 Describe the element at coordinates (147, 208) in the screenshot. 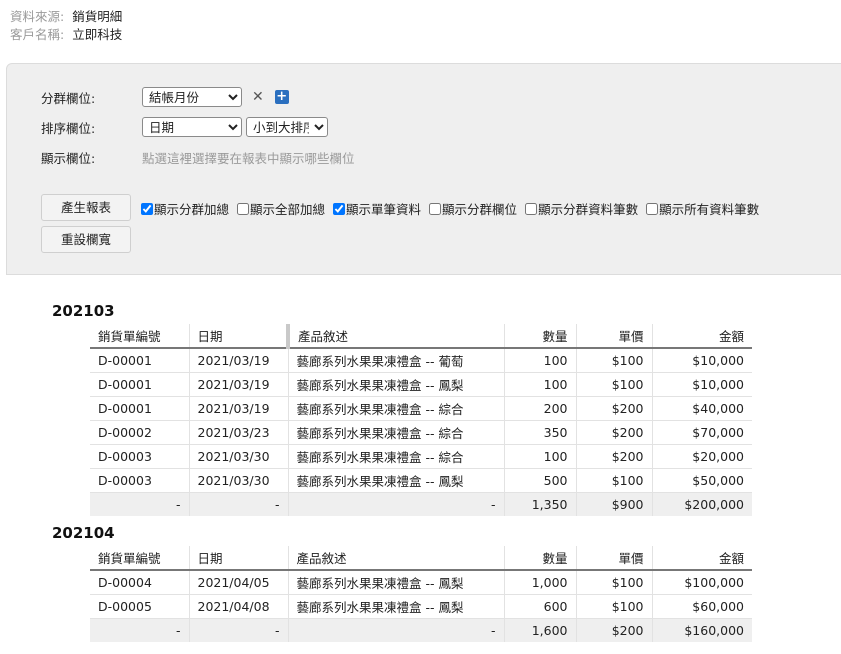

I see `option-group-subtotal-checkbox` at that location.